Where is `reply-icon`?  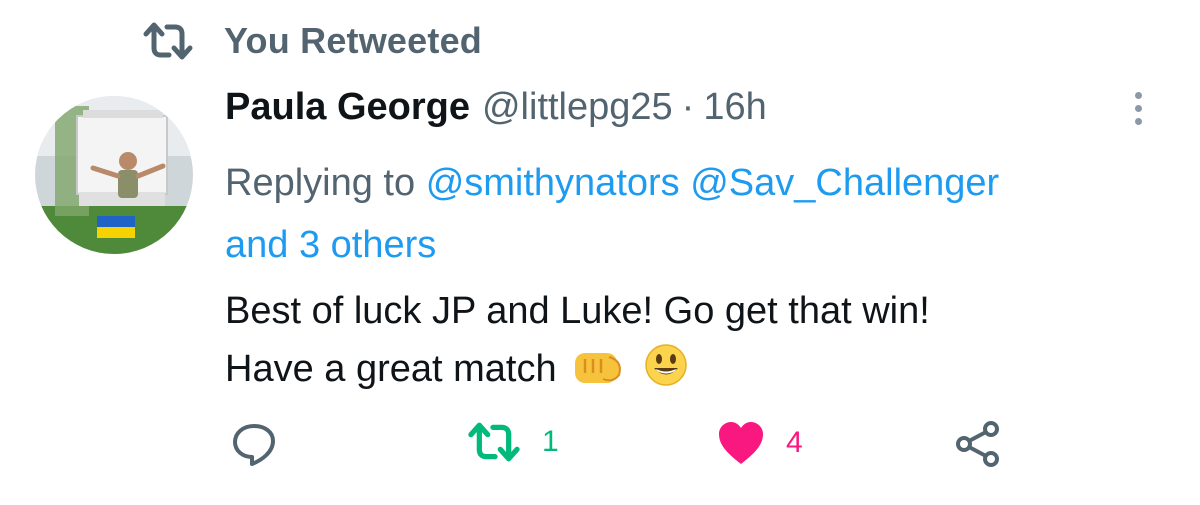
reply-icon is located at coordinates (254, 445).